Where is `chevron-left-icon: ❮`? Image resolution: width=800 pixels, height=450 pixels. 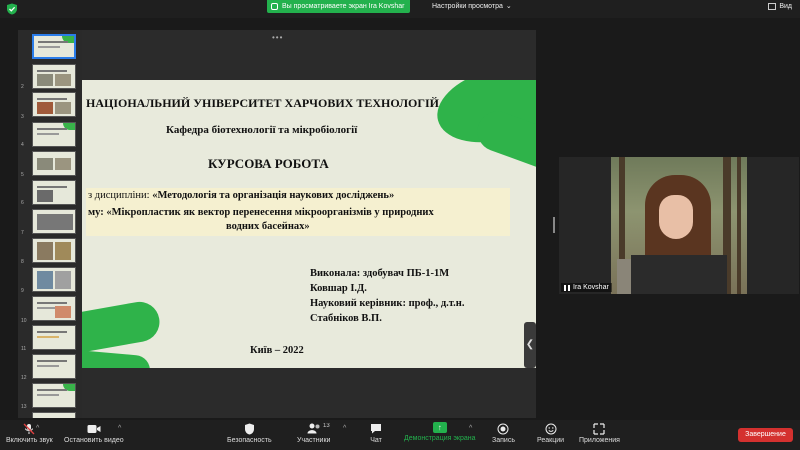 chevron-left-icon: ❮ is located at coordinates (530, 344).